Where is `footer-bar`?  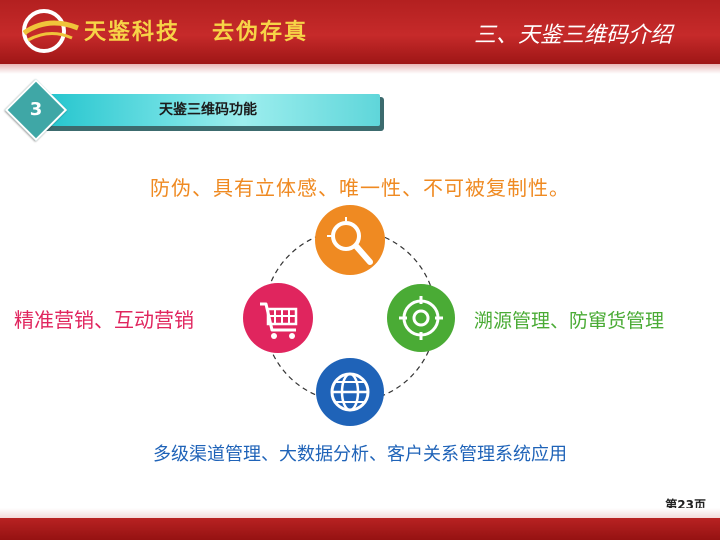 footer-bar is located at coordinates (360, 529).